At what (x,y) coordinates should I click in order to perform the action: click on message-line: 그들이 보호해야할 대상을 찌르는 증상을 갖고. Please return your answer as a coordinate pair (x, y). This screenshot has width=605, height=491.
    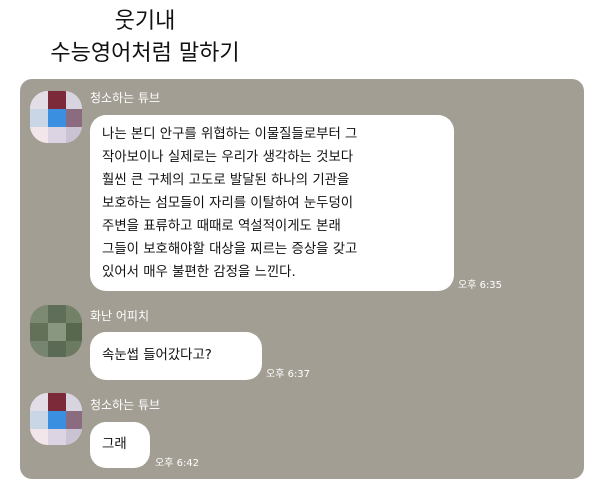
    Looking at the image, I should click on (230, 249).